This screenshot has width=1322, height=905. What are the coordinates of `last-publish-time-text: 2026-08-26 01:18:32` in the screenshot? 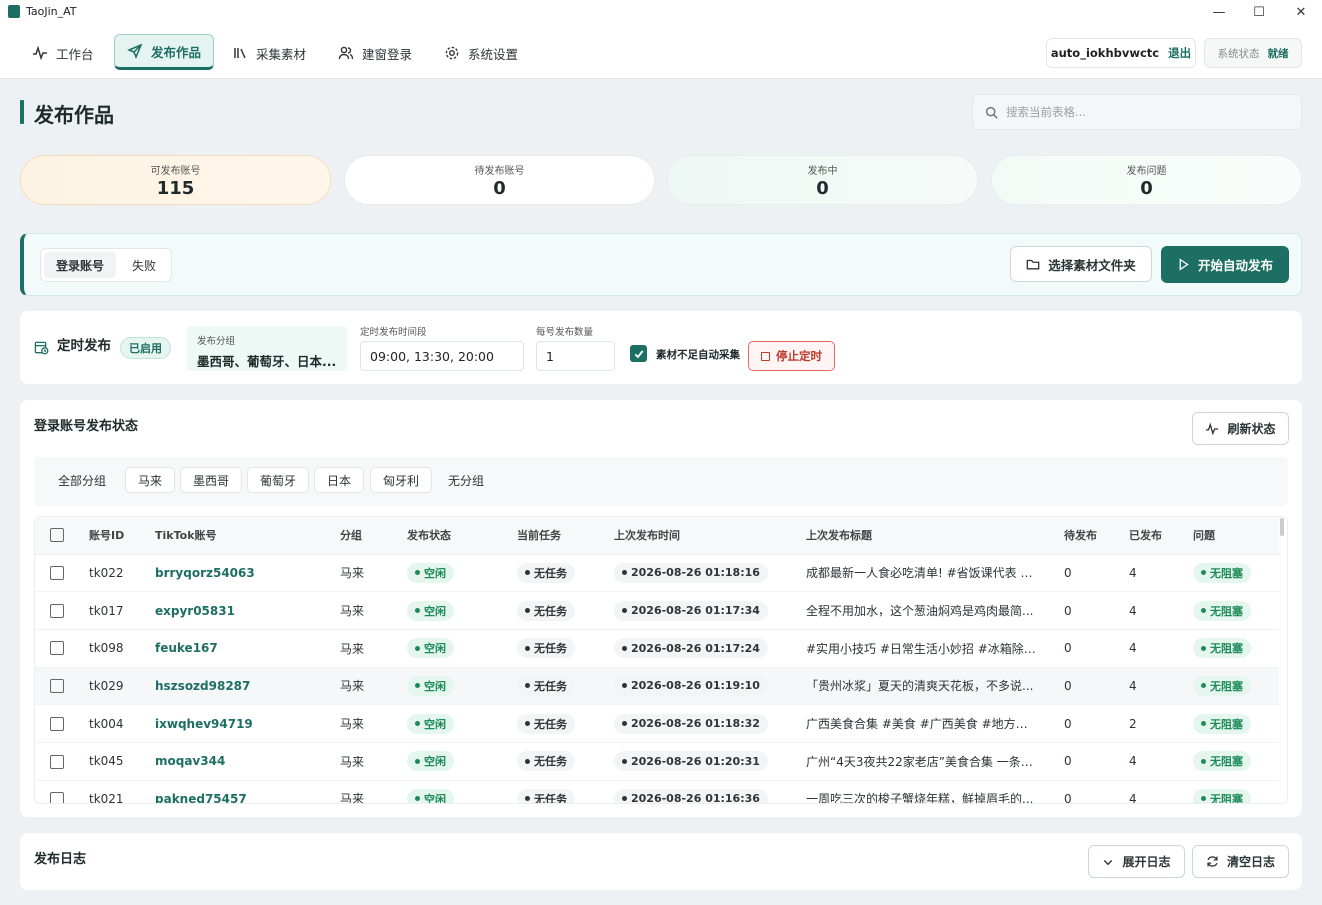 It's located at (695, 724).